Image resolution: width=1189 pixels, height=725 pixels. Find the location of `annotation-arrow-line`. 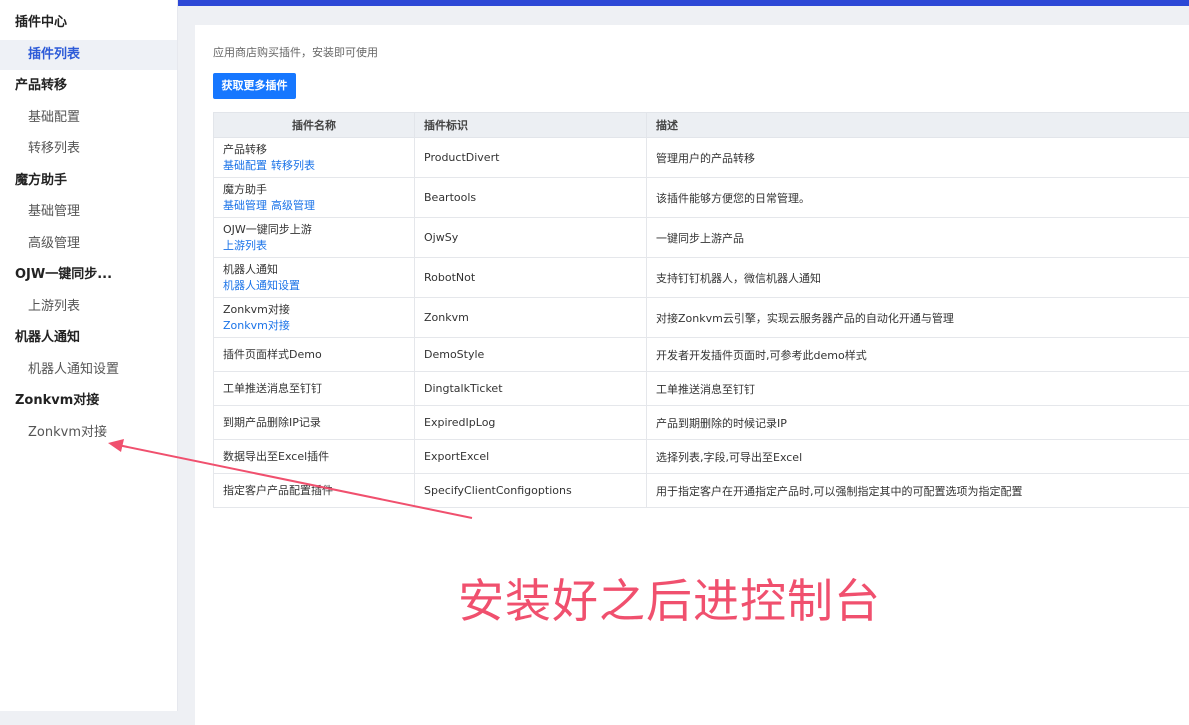

annotation-arrow-line is located at coordinates (295, 481).